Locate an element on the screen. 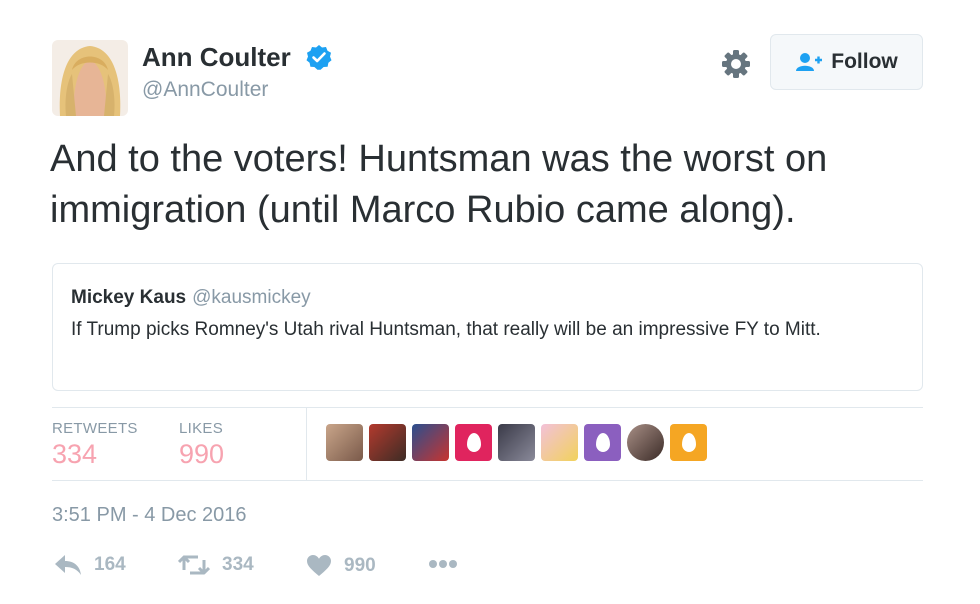 This screenshot has width=980, height=604. more-button is located at coordinates (443, 564).